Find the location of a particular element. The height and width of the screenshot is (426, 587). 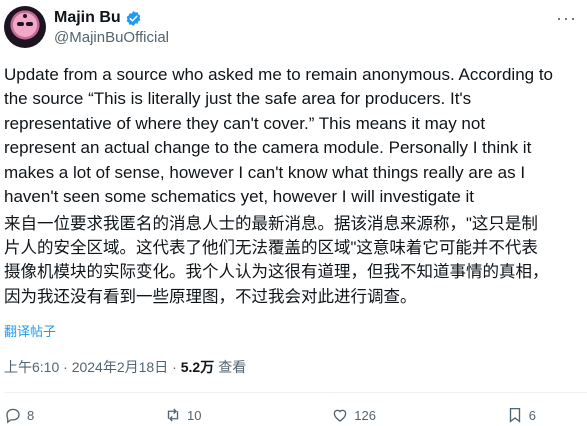

verified-badge-icon is located at coordinates (133, 18).